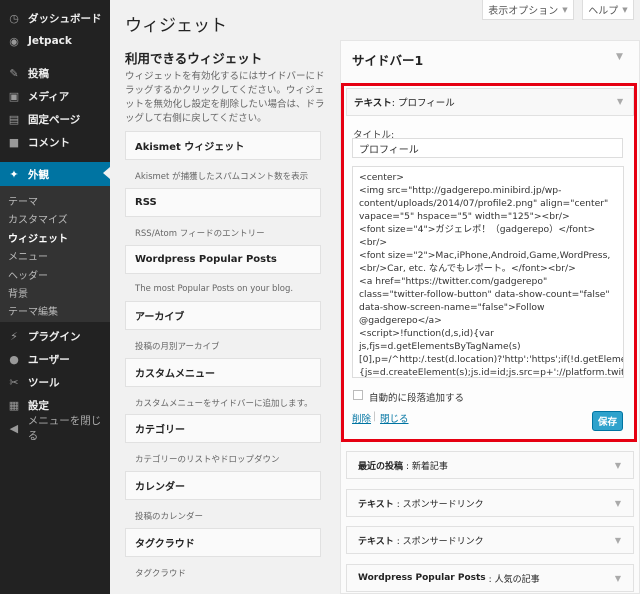  I want to click on menu-tools: ✂ ツール, so click(55, 382).